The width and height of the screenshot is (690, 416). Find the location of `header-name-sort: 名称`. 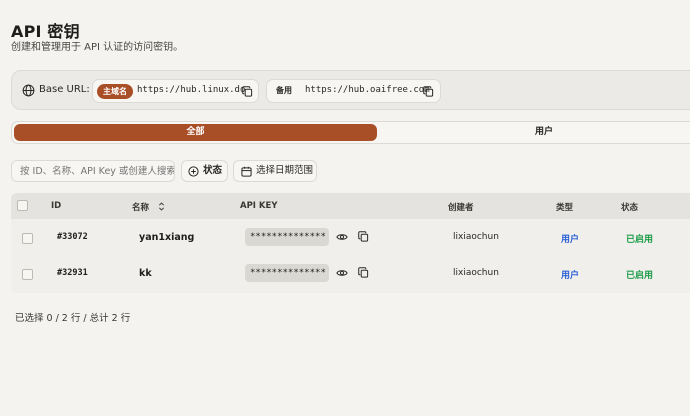

header-name-sort: 名称 is located at coordinates (148, 207).